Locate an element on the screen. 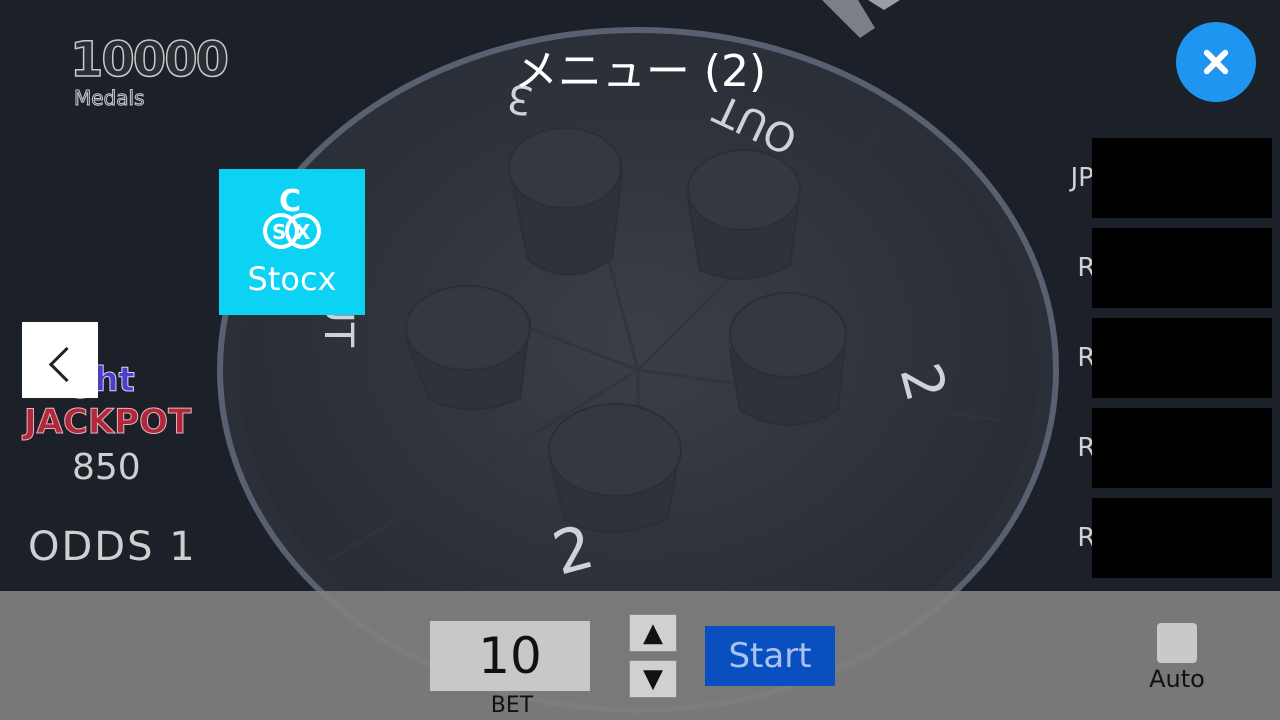 This screenshot has height=720, width=1280. triangle-down-icon: ▼ is located at coordinates (653, 679).